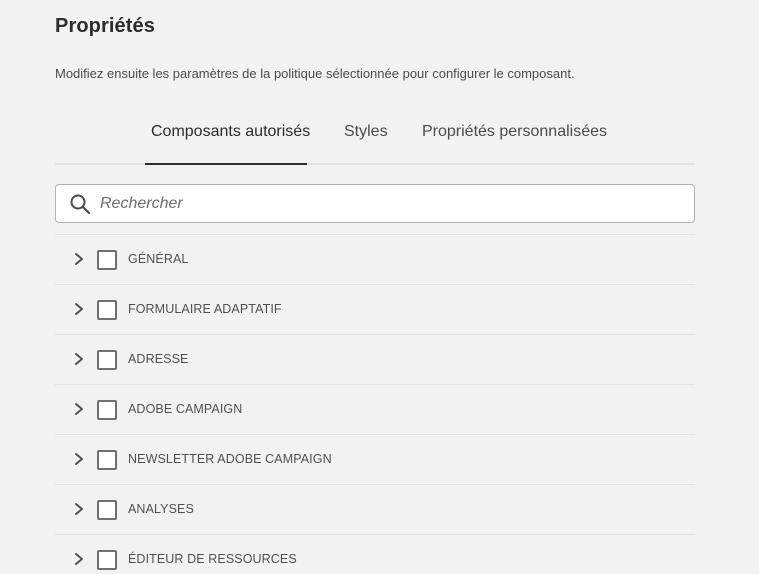  I want to click on active-tab-indicator, so click(226, 164).